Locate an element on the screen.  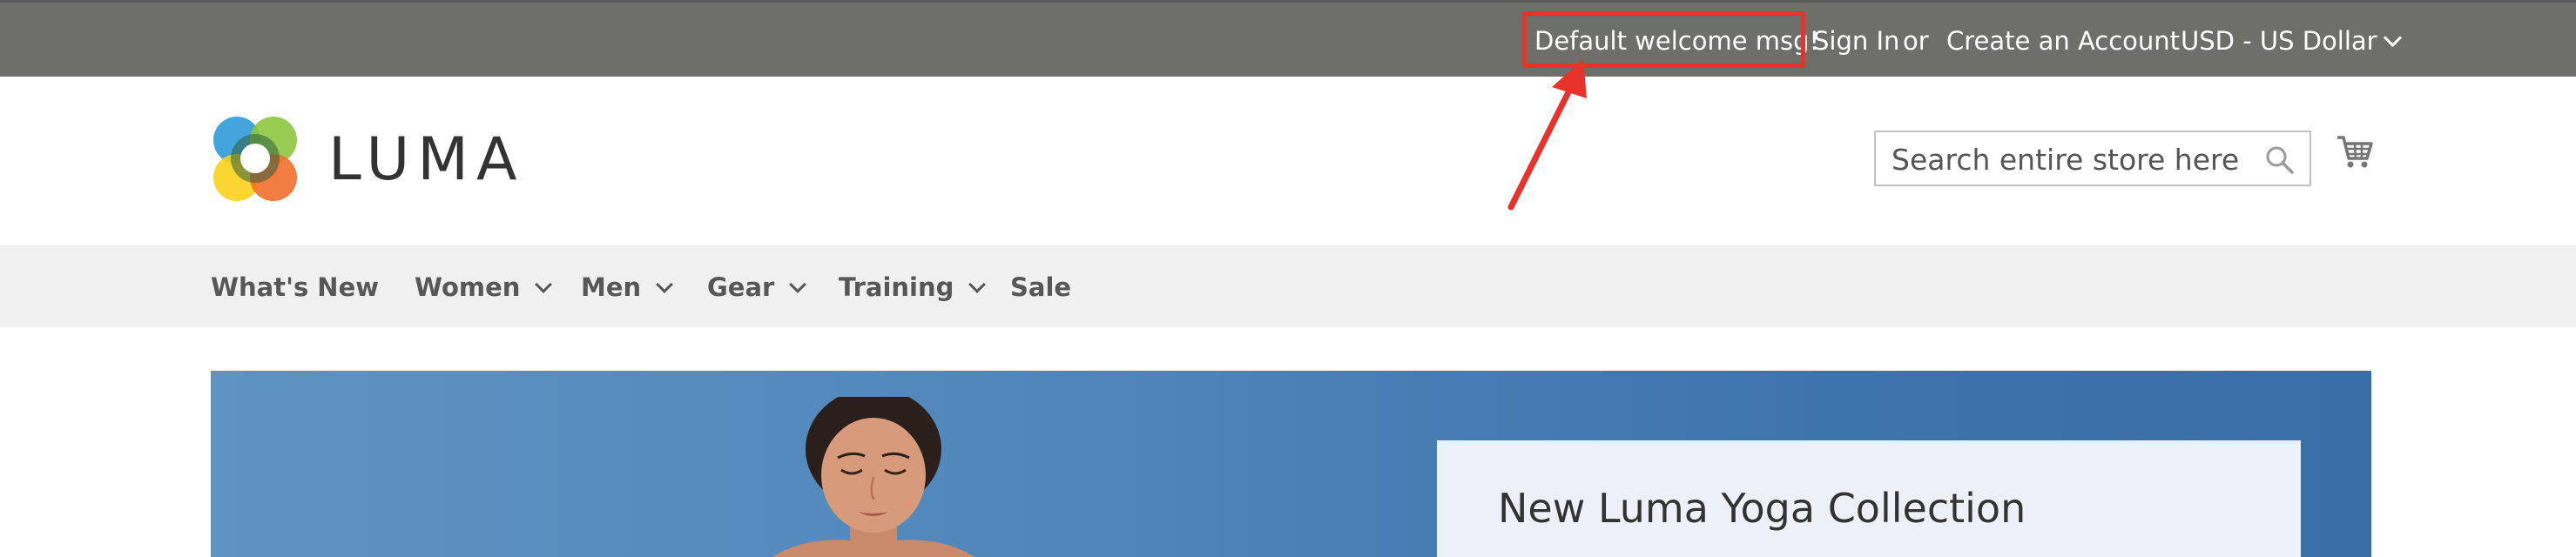
search-input is located at coordinates (2066, 160).